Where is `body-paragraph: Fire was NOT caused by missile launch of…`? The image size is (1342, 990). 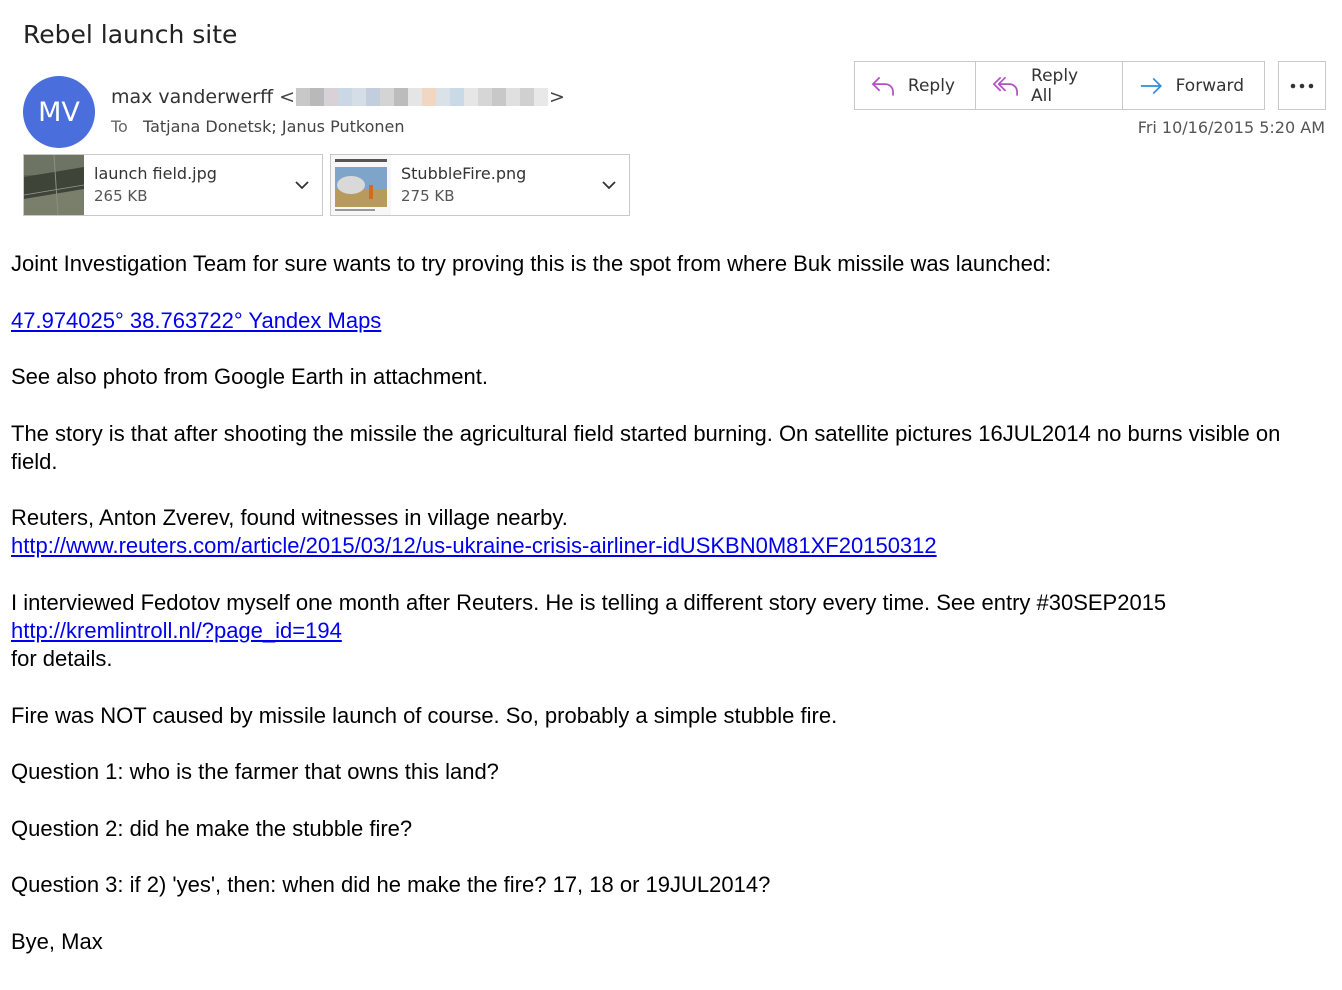
body-paragraph: Fire was NOT caused by missile launch of… is located at coordinates (424, 715).